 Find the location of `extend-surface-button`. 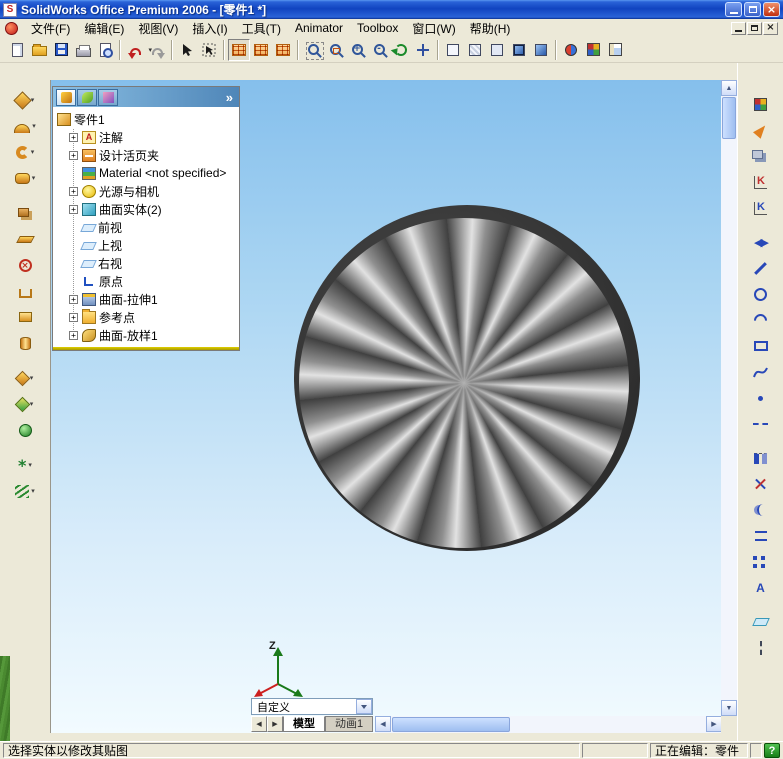

extend-surface-button is located at coordinates (25, 291).